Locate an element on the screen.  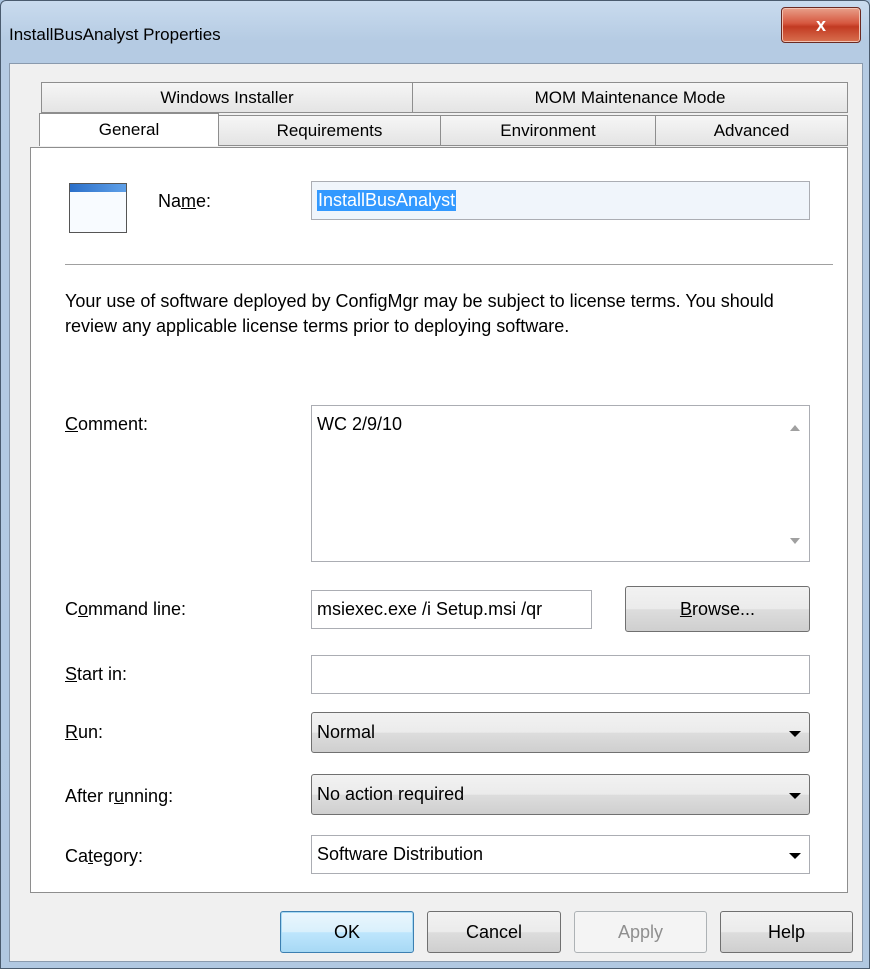
tab-windows-installer: Windows Installer is located at coordinates (227, 97).